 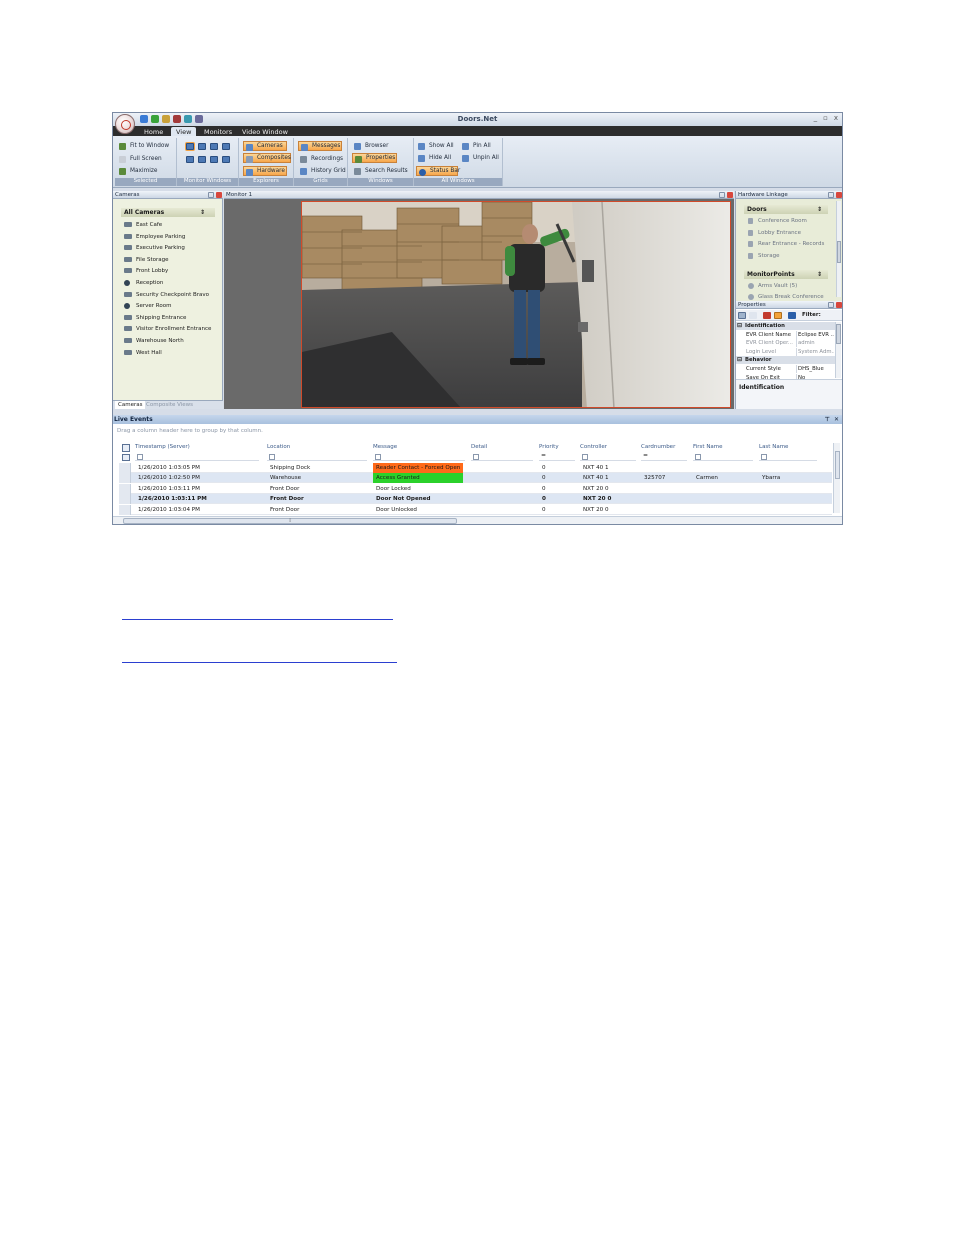 What do you see at coordinates (372, 146) in the screenshot?
I see `browser-window-button: Browser` at bounding box center [372, 146].